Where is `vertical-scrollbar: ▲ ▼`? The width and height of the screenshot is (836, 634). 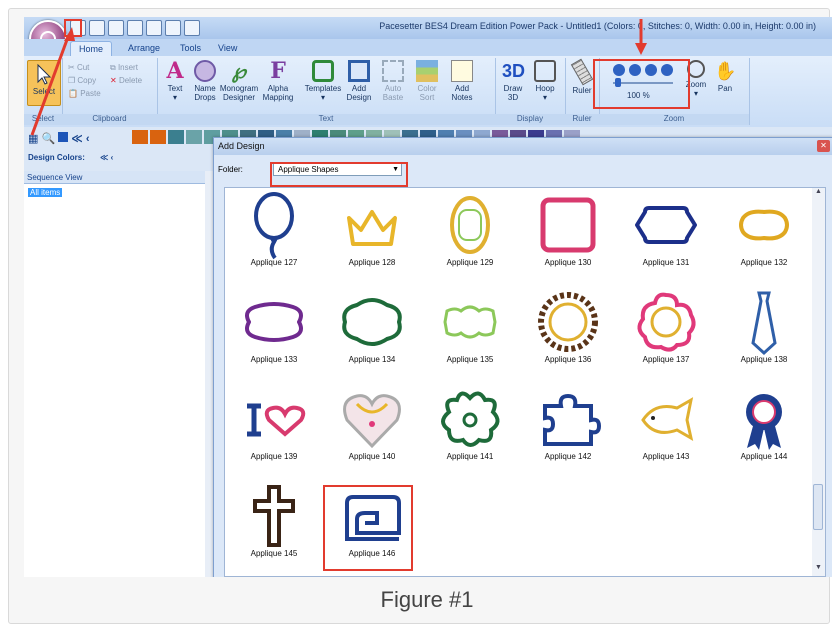
vertical-scrollbar: ▲ ▼ is located at coordinates (819, 382).